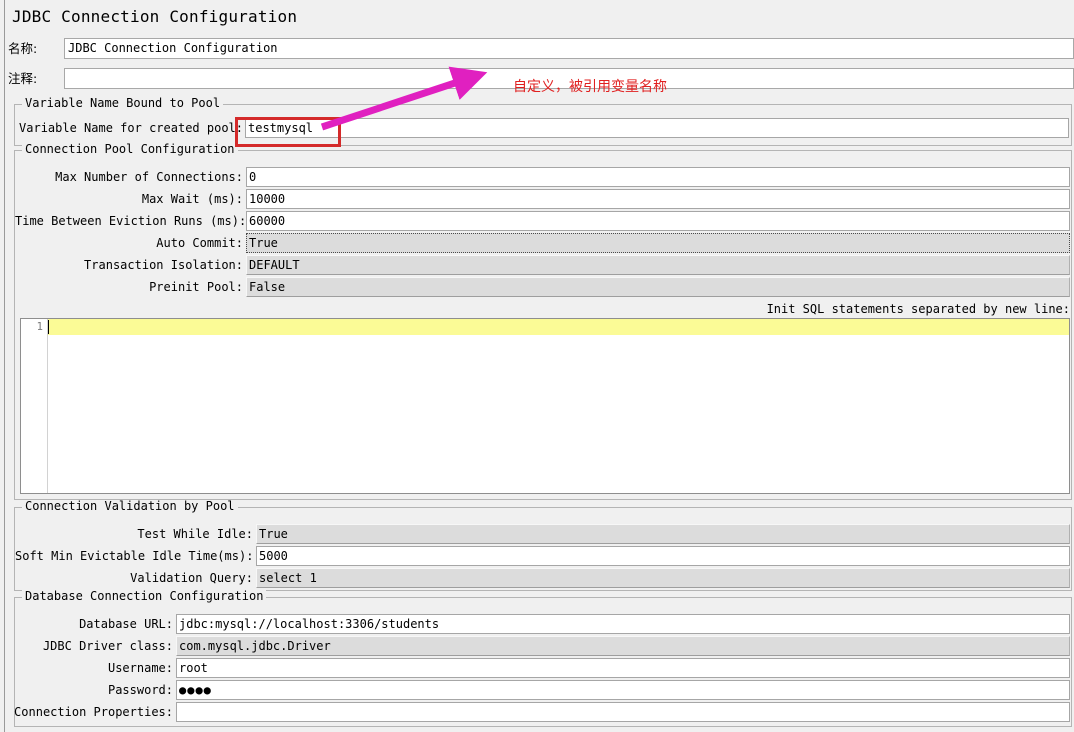 This screenshot has height=732, width=1074. What do you see at coordinates (144, 596) in the screenshot?
I see `database-connection-group-title: Database Connection Configuration` at bounding box center [144, 596].